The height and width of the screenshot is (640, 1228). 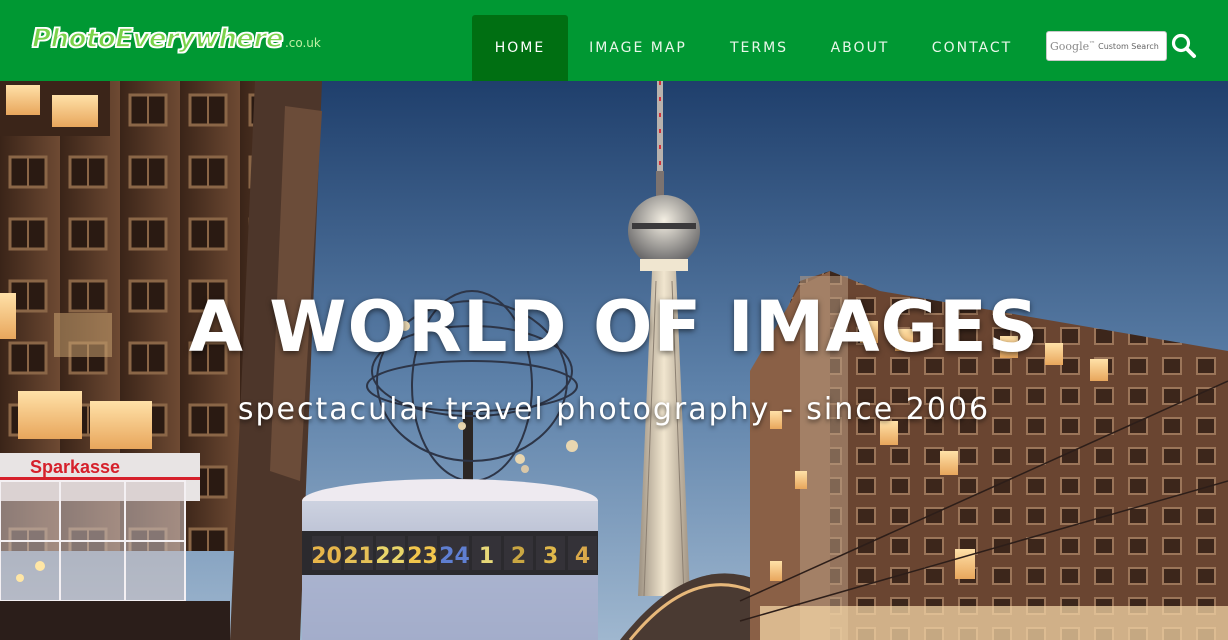 What do you see at coordinates (422, 556) in the screenshot?
I see `clock-number: 23` at bounding box center [422, 556].